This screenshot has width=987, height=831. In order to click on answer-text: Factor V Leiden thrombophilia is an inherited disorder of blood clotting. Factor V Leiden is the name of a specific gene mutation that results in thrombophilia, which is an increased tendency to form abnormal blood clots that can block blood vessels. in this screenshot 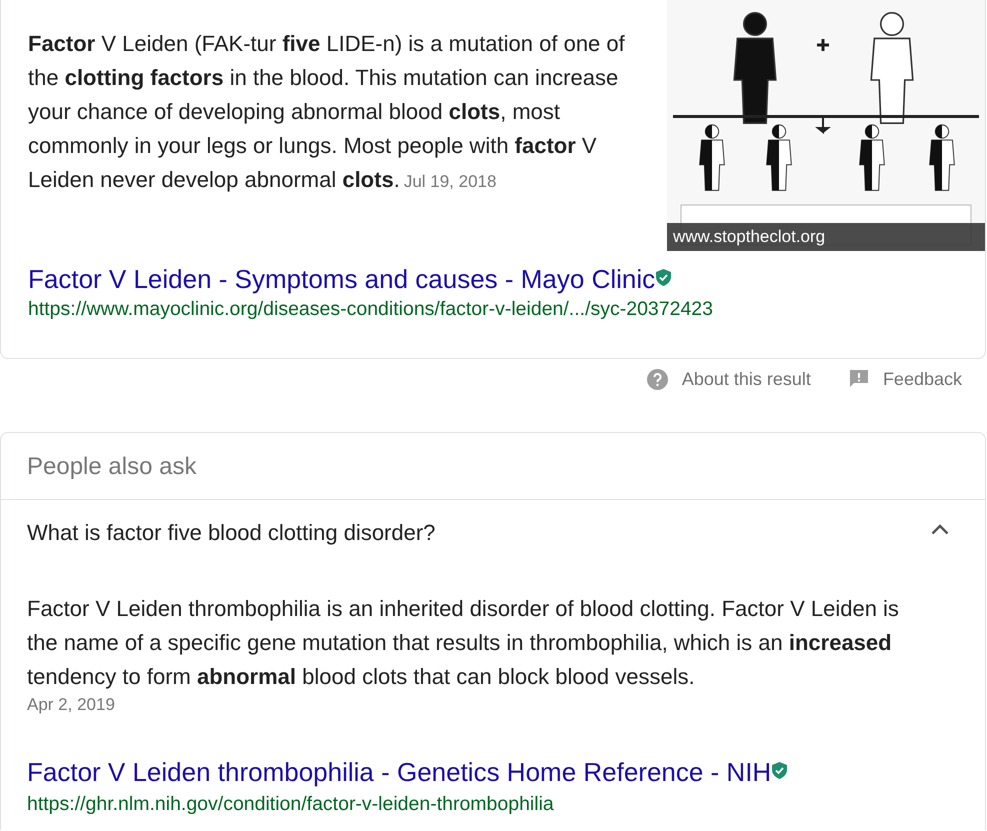, I will do `click(463, 643)`.